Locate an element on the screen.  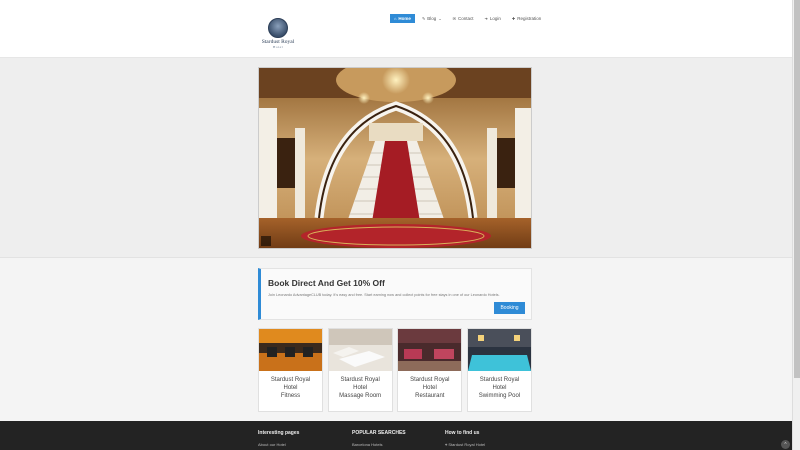
nav-contact: ✉ Contact is located at coordinates (463, 18).